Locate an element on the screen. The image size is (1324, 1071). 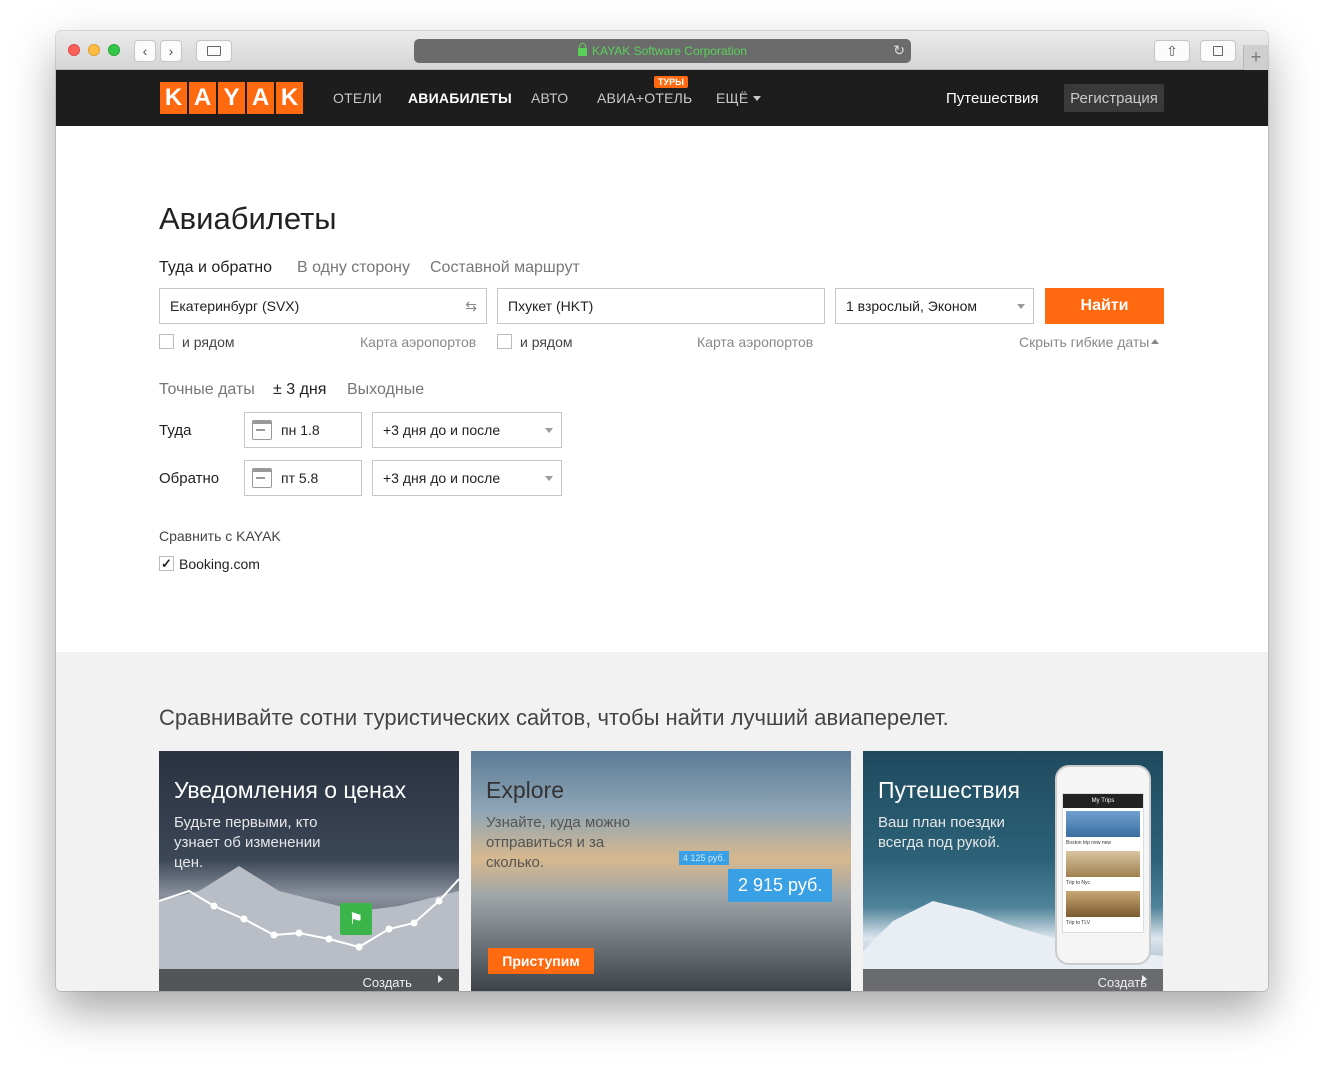
triangle-right-icon is located at coordinates (1144, 979).